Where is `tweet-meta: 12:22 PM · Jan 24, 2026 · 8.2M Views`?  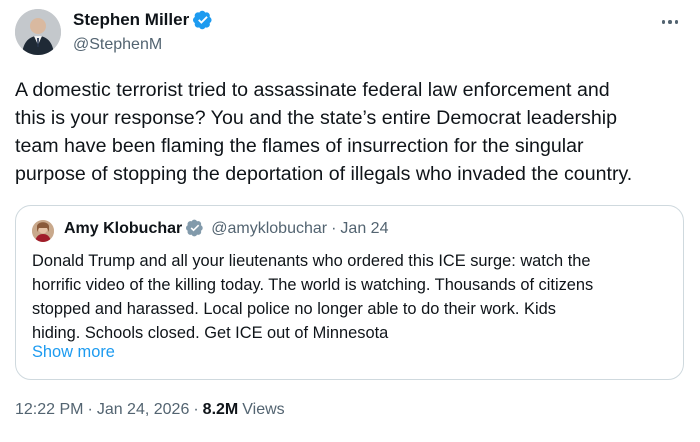
tweet-meta: 12:22 PM · Jan 24, 2026 · 8.2M Views is located at coordinates (150, 410).